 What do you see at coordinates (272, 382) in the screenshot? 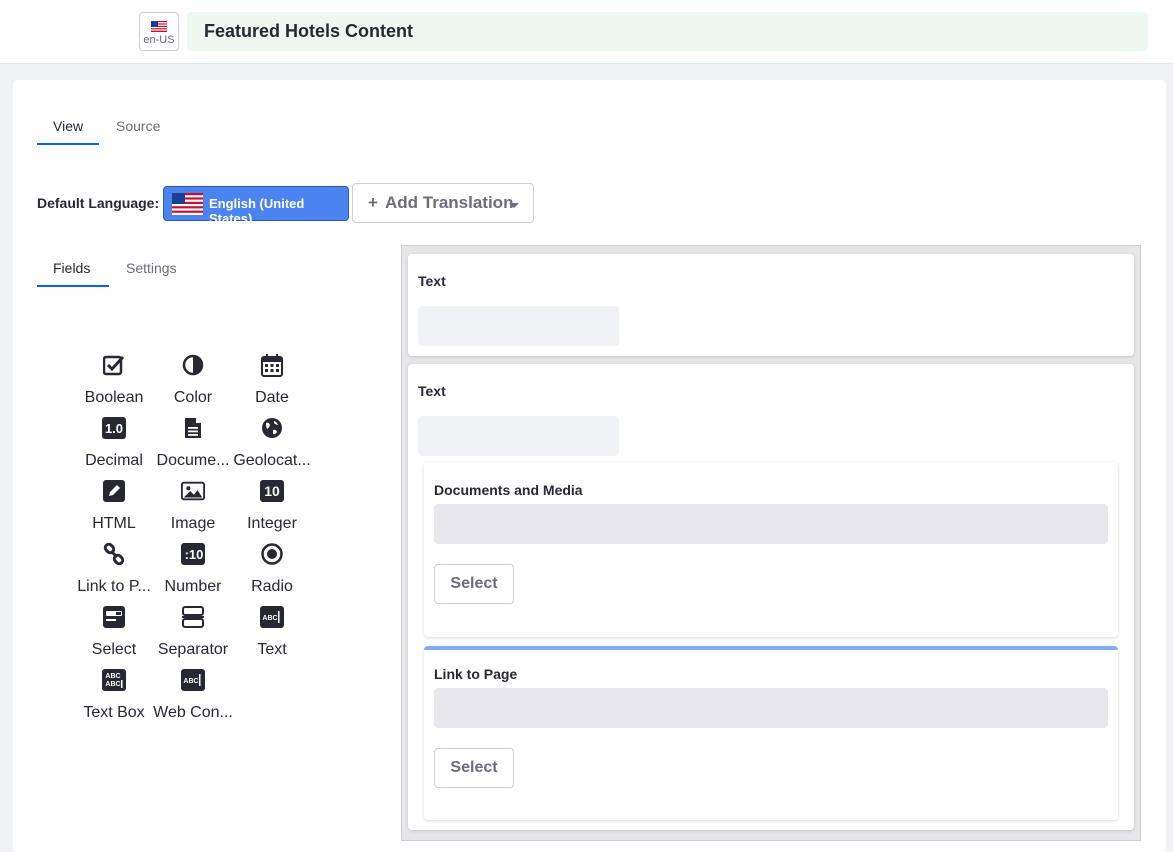
I see `palette-item-date: Date` at bounding box center [272, 382].